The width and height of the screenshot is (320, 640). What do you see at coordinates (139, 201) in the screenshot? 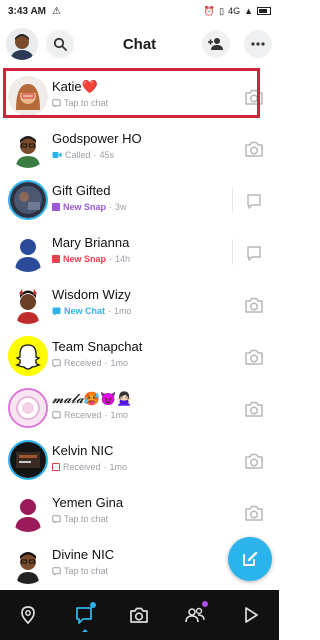
I see `chat-row-gift-gifted: Gift Gifted New Snap · 3w` at bounding box center [139, 201].